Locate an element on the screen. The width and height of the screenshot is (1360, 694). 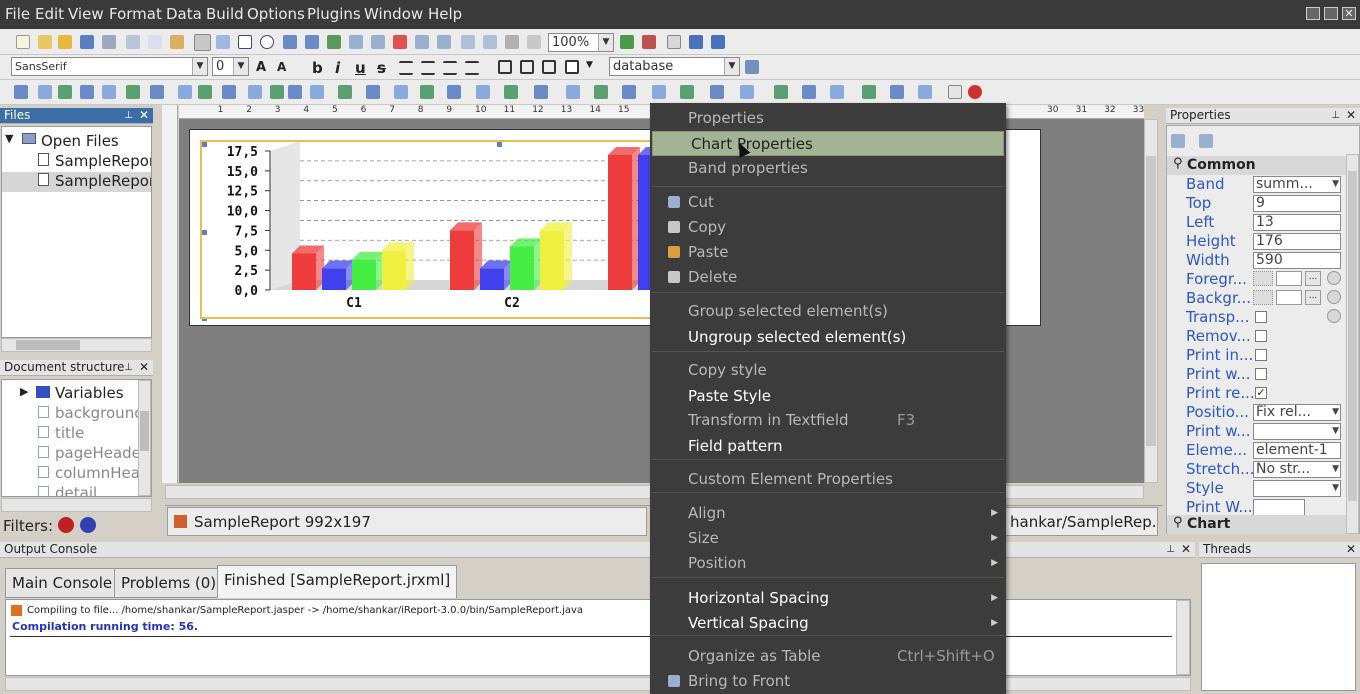
align-right-icon is located at coordinates (450, 68).